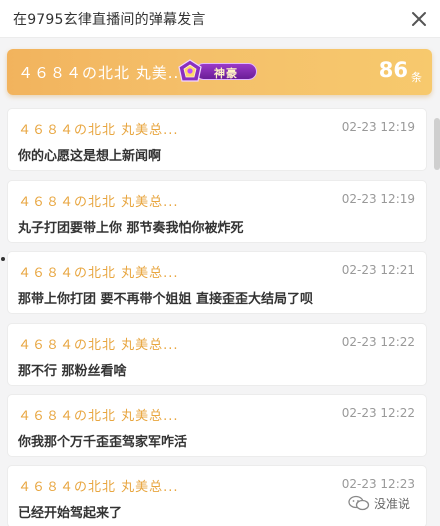  What do you see at coordinates (166, 299) in the screenshot?
I see `message-text: 那带上你打团 要不再带个姐姐 直接歪歪大结局了呗` at bounding box center [166, 299].